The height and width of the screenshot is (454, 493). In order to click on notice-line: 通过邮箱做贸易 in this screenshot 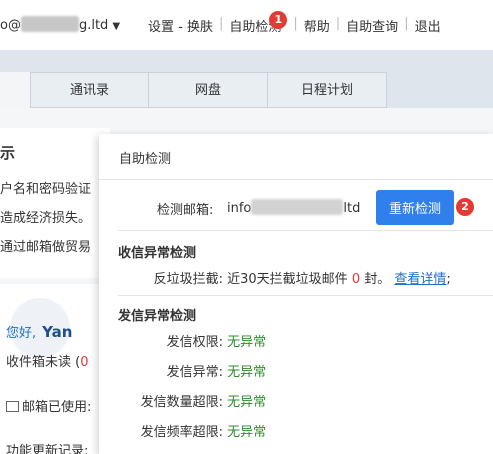, I will do `click(46, 247)`.